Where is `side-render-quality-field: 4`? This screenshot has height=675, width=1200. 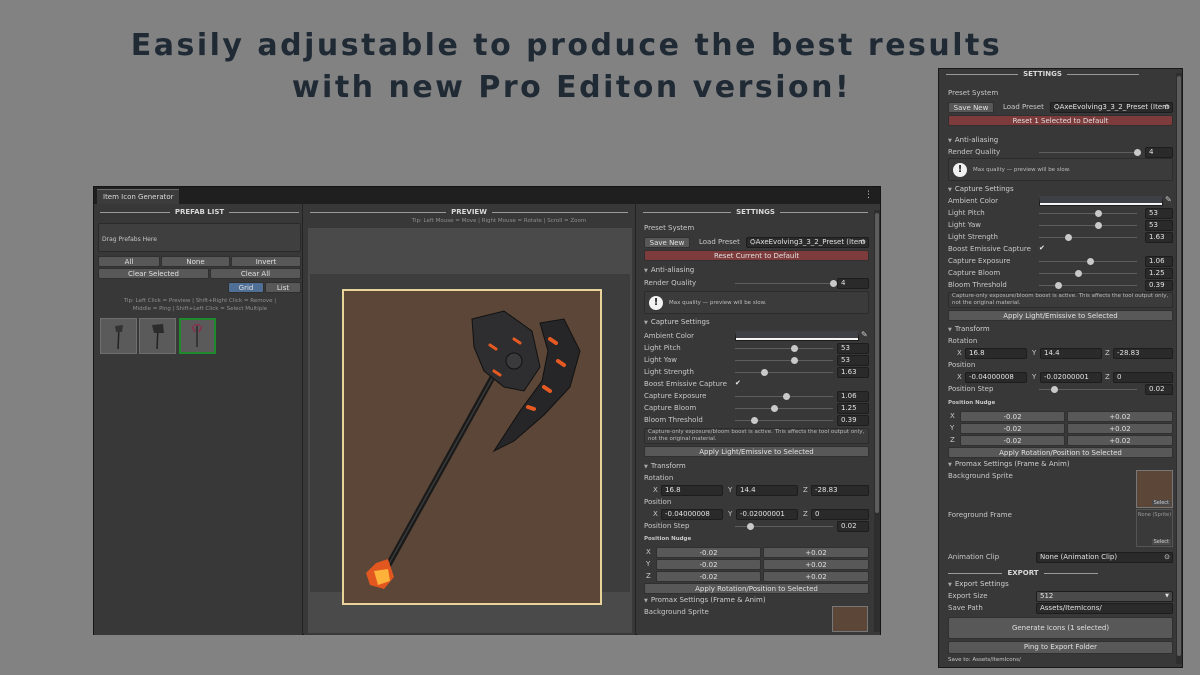
side-render-quality-field: 4 is located at coordinates (1159, 152).